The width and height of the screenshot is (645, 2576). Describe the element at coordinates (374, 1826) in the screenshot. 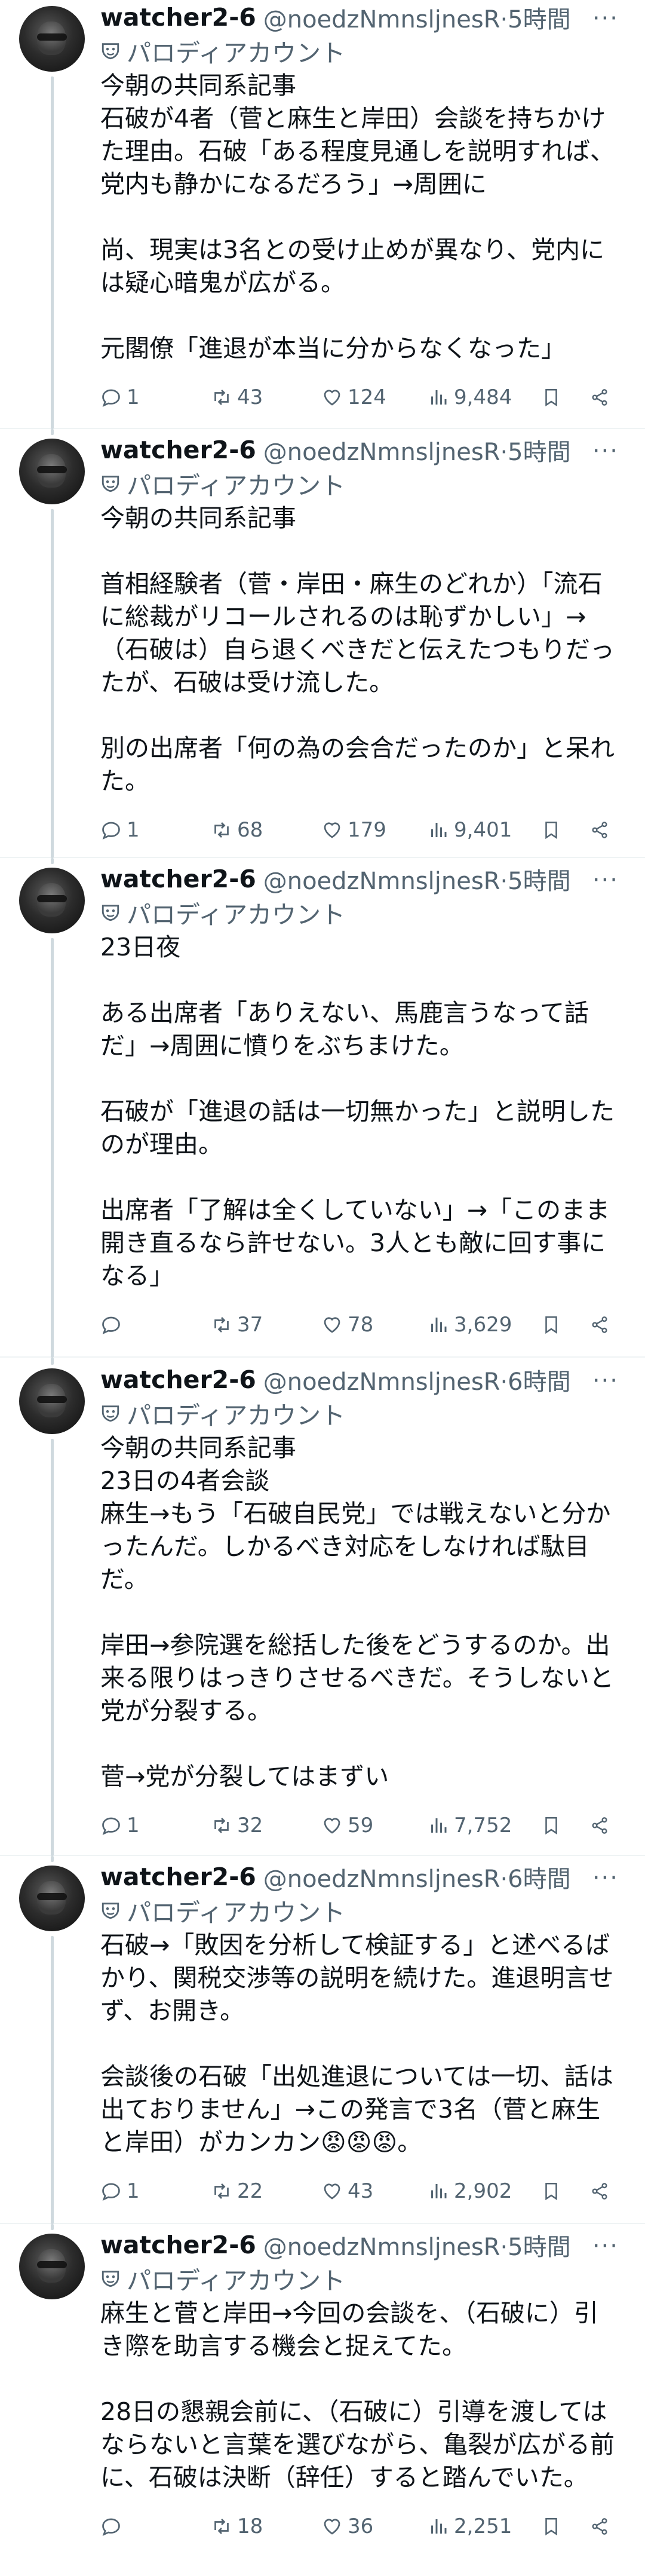

I see `like-button: 59` at that location.